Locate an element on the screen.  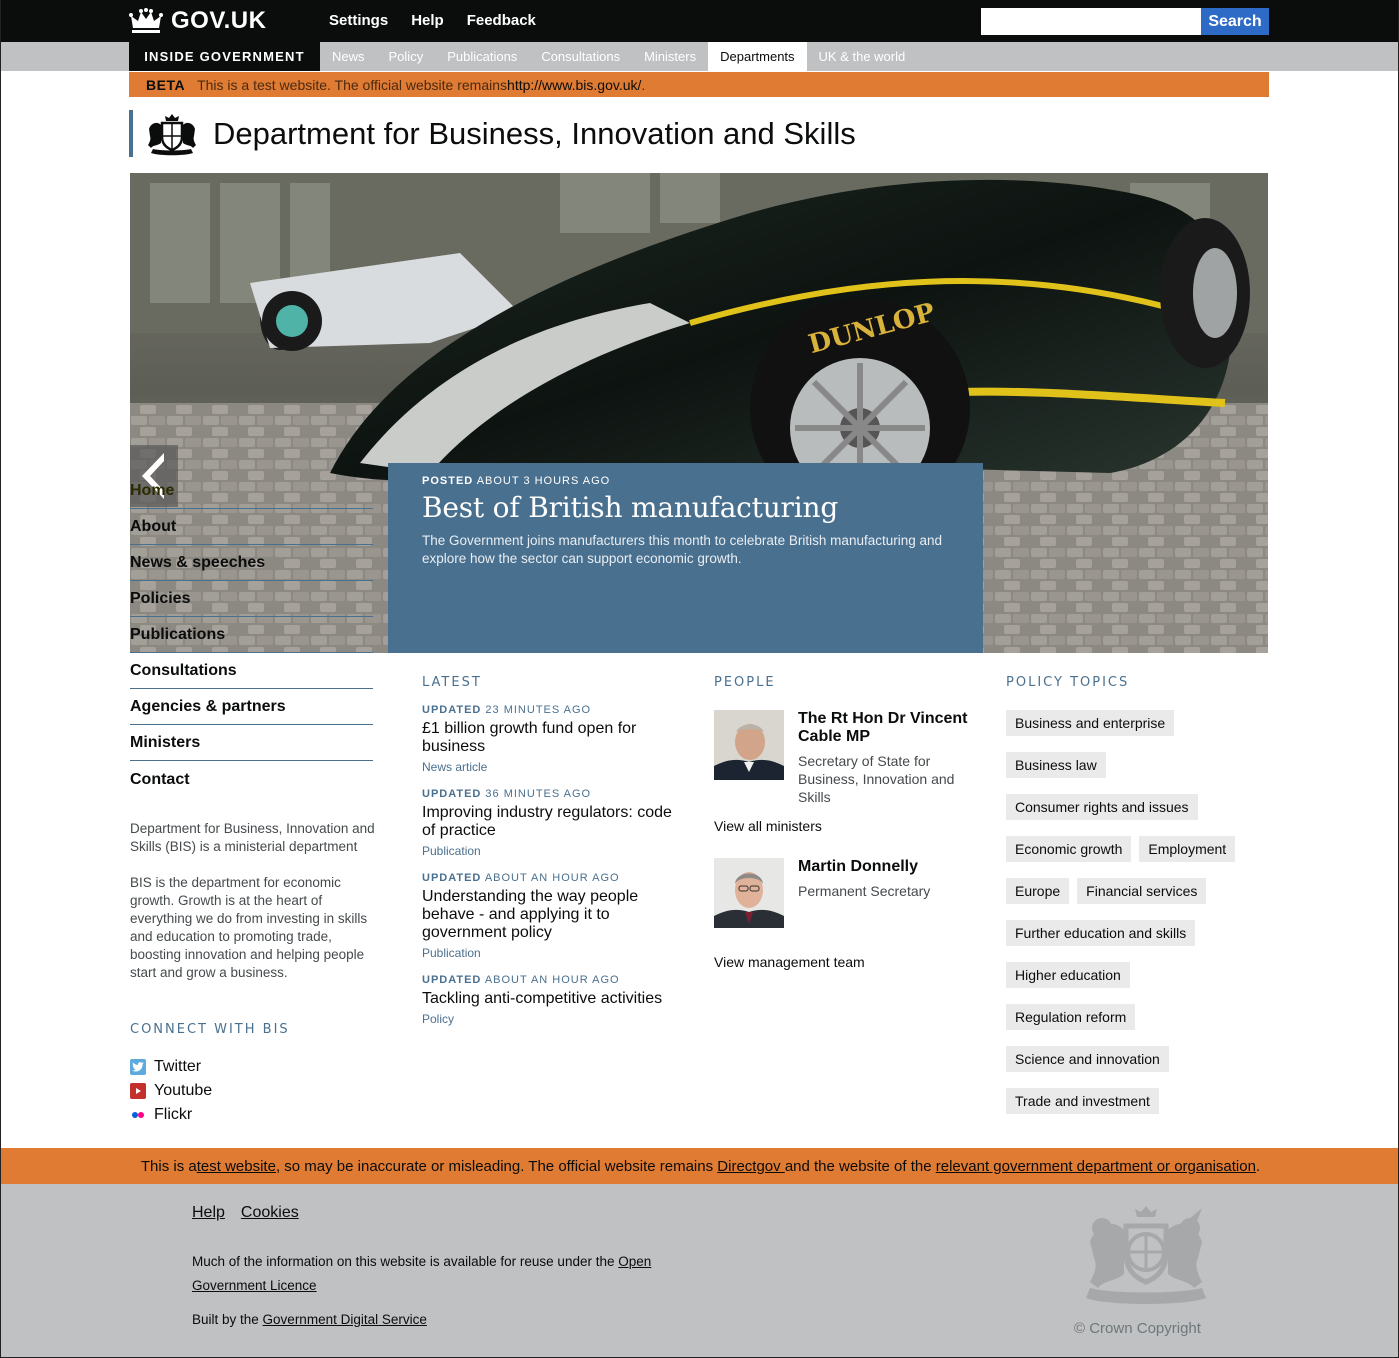
topic-chip: Further education and skills is located at coordinates (1101, 933).